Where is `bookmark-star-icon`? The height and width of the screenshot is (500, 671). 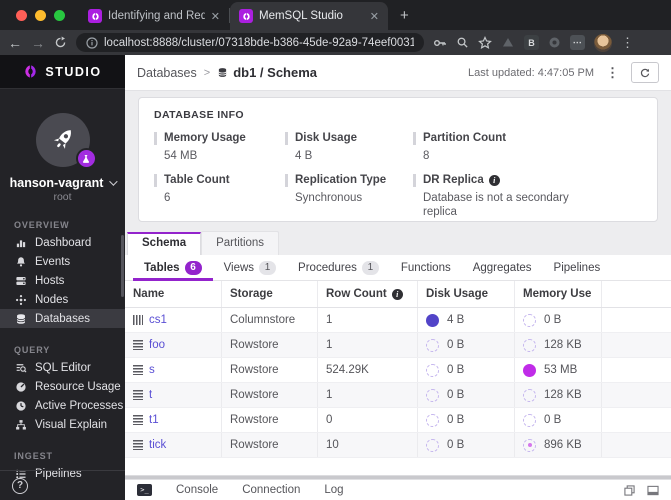 bookmark-star-icon is located at coordinates (485, 42).